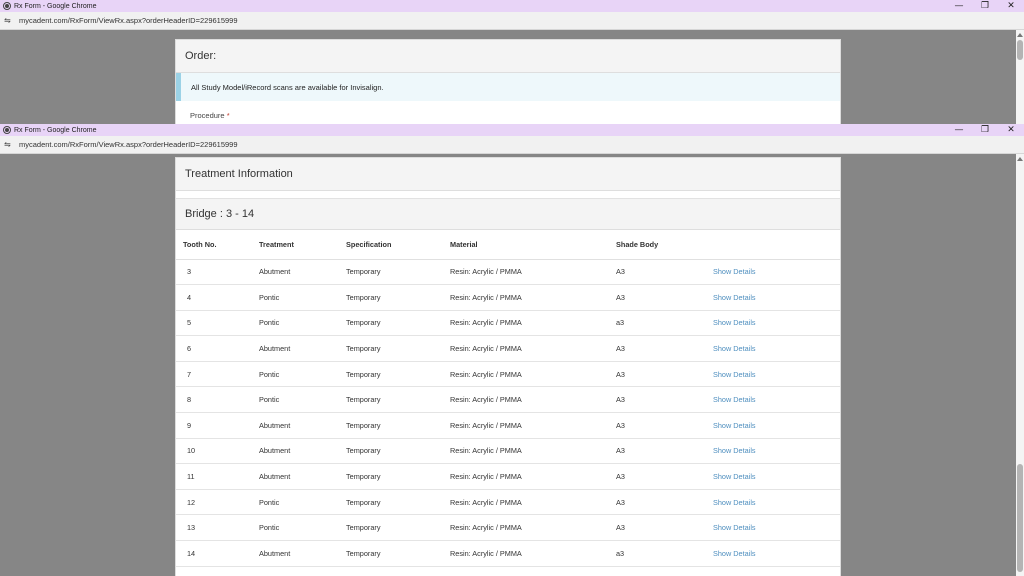 The image size is (1024, 576). Describe the element at coordinates (7, 130) in the screenshot. I see `chrome-page-icon` at that location.